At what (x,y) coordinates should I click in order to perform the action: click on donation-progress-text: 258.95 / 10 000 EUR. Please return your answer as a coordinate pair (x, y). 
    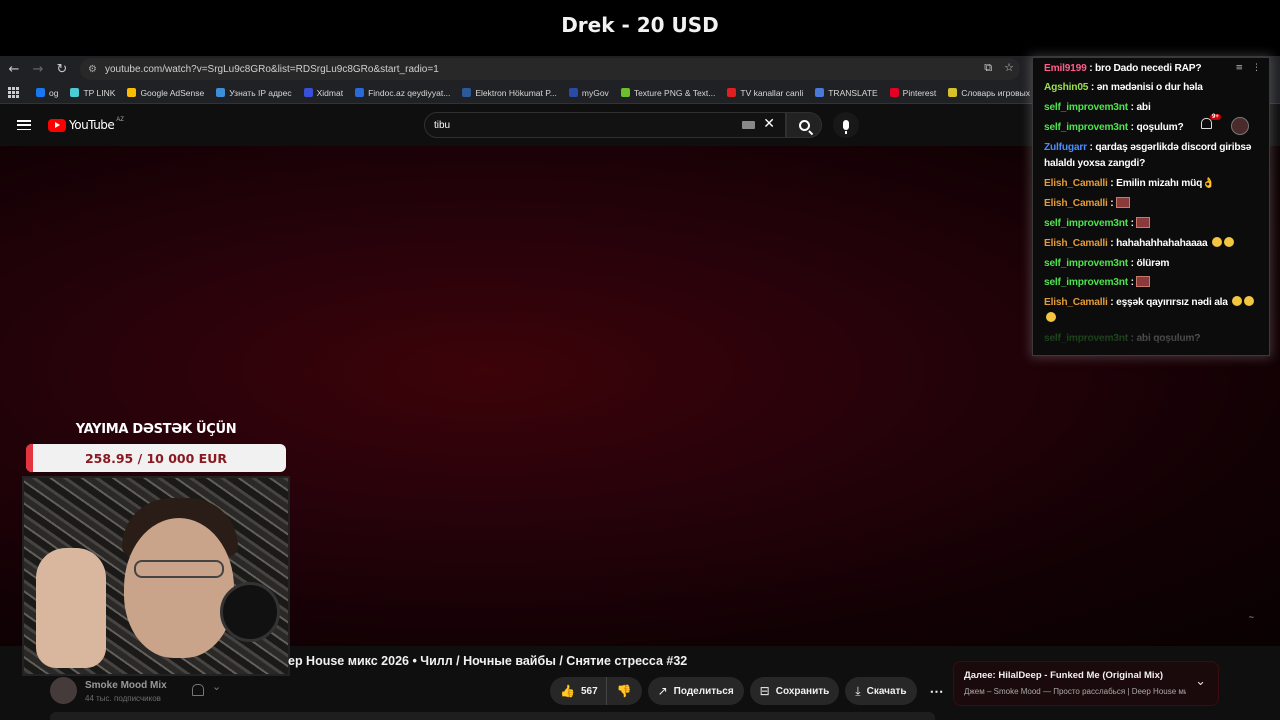
    Looking at the image, I should click on (155, 458).